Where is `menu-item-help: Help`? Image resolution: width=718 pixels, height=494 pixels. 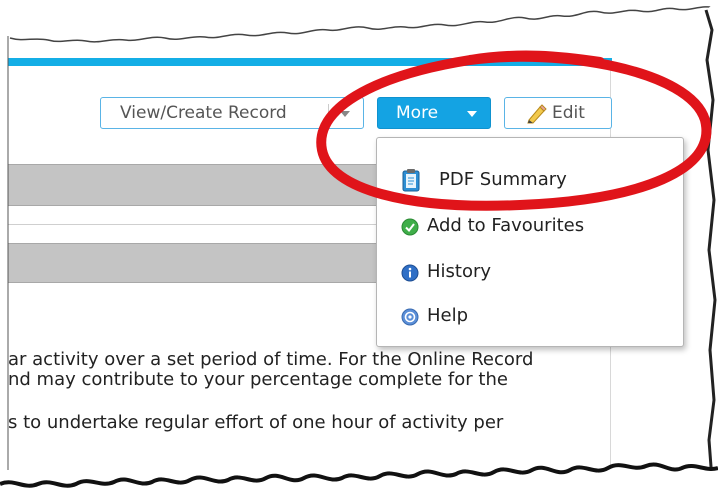
menu-item-help: Help is located at coordinates (530, 316).